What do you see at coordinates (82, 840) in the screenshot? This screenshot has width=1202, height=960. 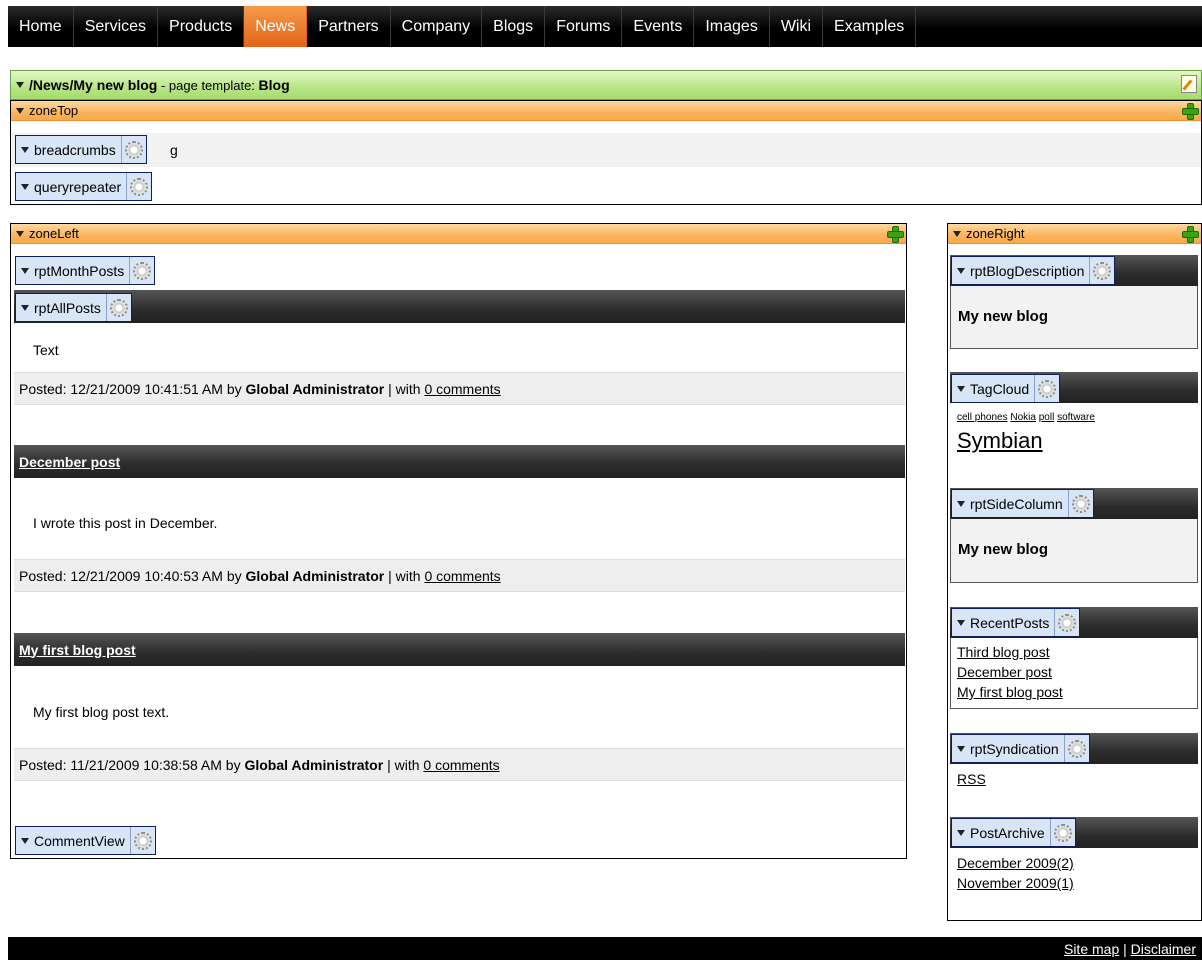 I see `webpart-label: CommentView` at bounding box center [82, 840].